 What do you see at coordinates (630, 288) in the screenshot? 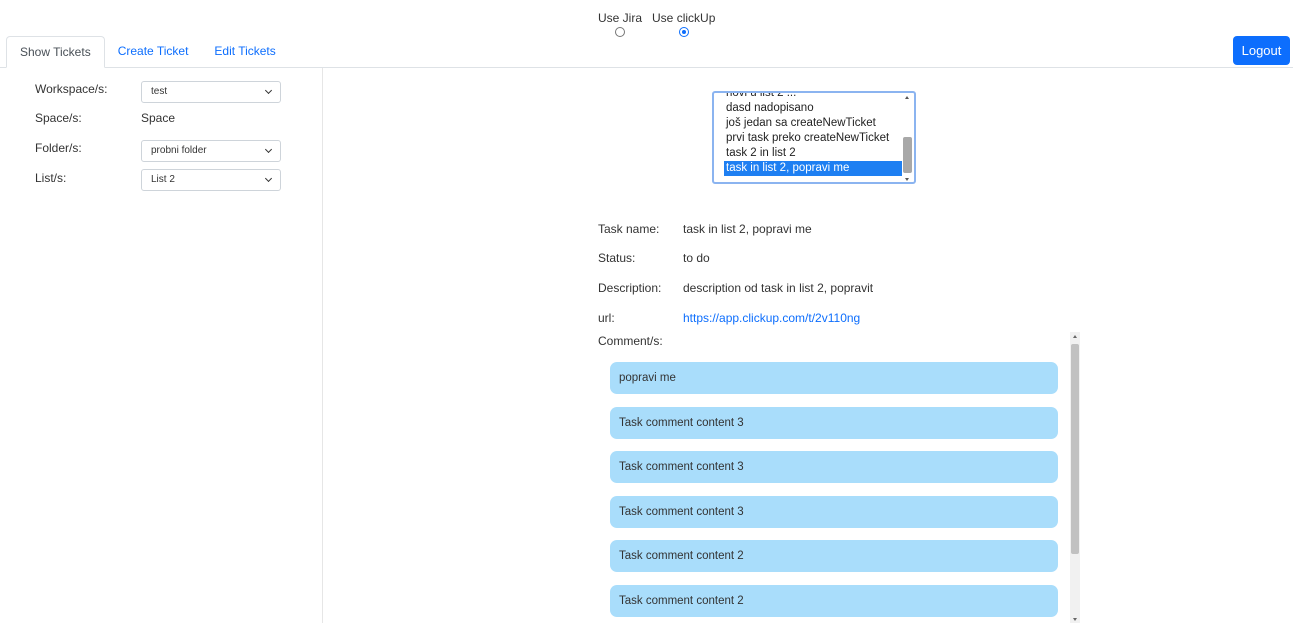
I see `description-label: Description:` at bounding box center [630, 288].